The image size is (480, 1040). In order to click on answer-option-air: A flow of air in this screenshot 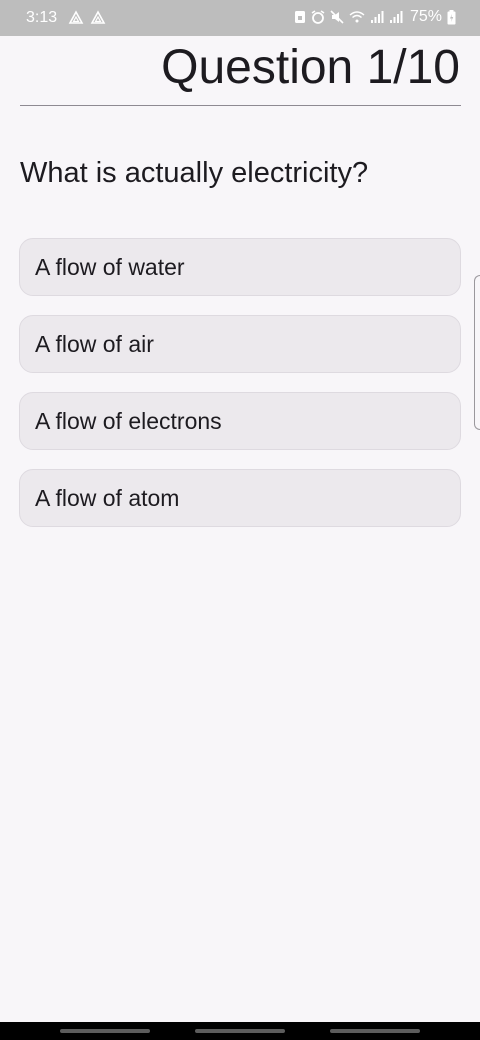, I will do `click(240, 344)`.